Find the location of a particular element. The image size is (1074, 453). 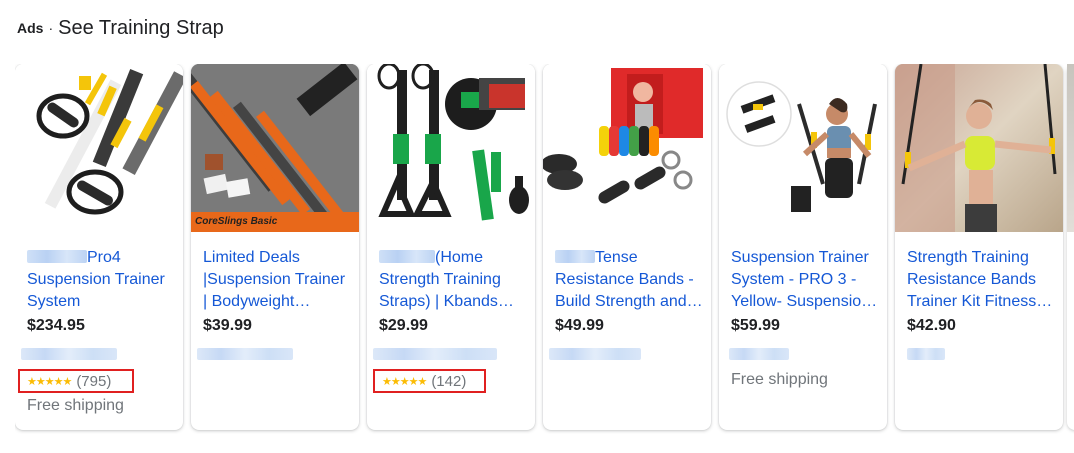

product-price-2: $39.99 is located at coordinates (227, 325).